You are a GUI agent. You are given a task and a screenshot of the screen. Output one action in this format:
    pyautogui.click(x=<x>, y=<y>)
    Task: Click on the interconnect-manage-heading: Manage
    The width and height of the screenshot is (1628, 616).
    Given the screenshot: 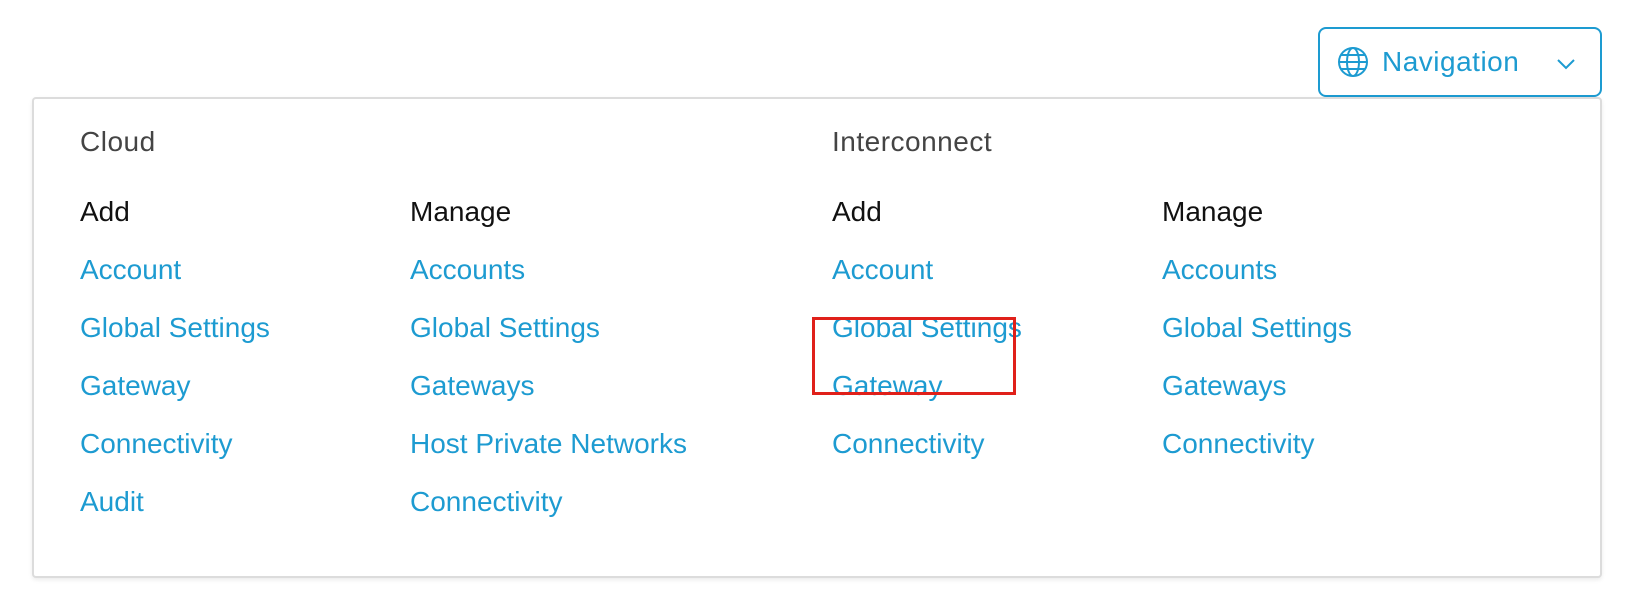 What is the action you would take?
    pyautogui.click(x=1213, y=211)
    